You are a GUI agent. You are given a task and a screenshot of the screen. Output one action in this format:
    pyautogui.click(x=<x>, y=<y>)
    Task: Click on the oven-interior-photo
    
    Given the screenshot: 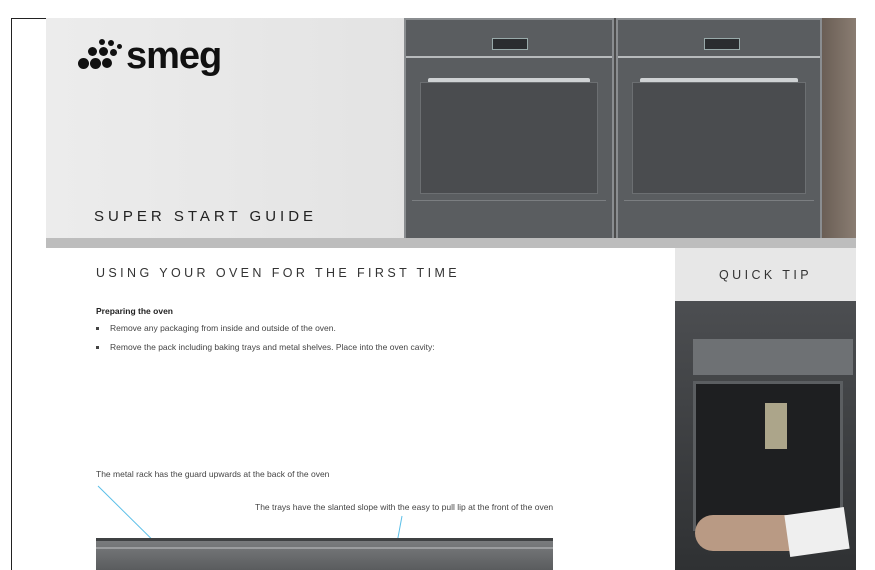 What is the action you would take?
    pyautogui.click(x=324, y=554)
    